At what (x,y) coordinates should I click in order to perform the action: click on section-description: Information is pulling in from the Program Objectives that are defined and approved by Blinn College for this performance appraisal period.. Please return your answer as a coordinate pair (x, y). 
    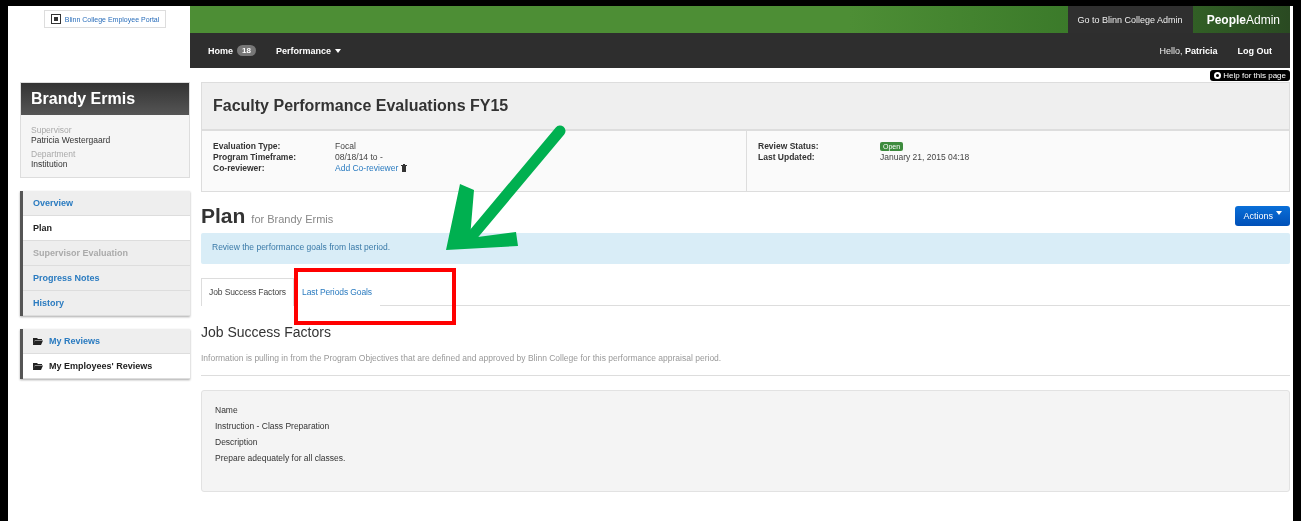
    Looking at the image, I should click on (745, 364).